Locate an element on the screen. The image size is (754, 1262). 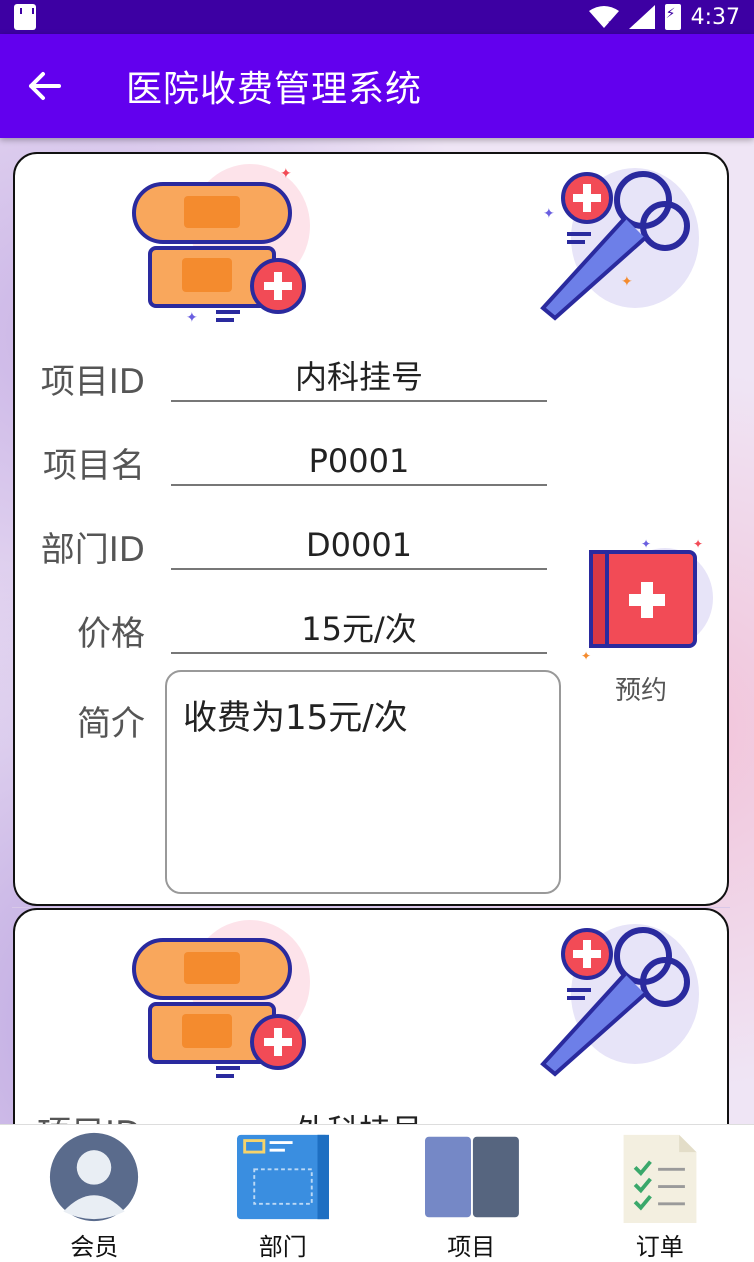
battery-charging-icon is located at coordinates (672, 17).